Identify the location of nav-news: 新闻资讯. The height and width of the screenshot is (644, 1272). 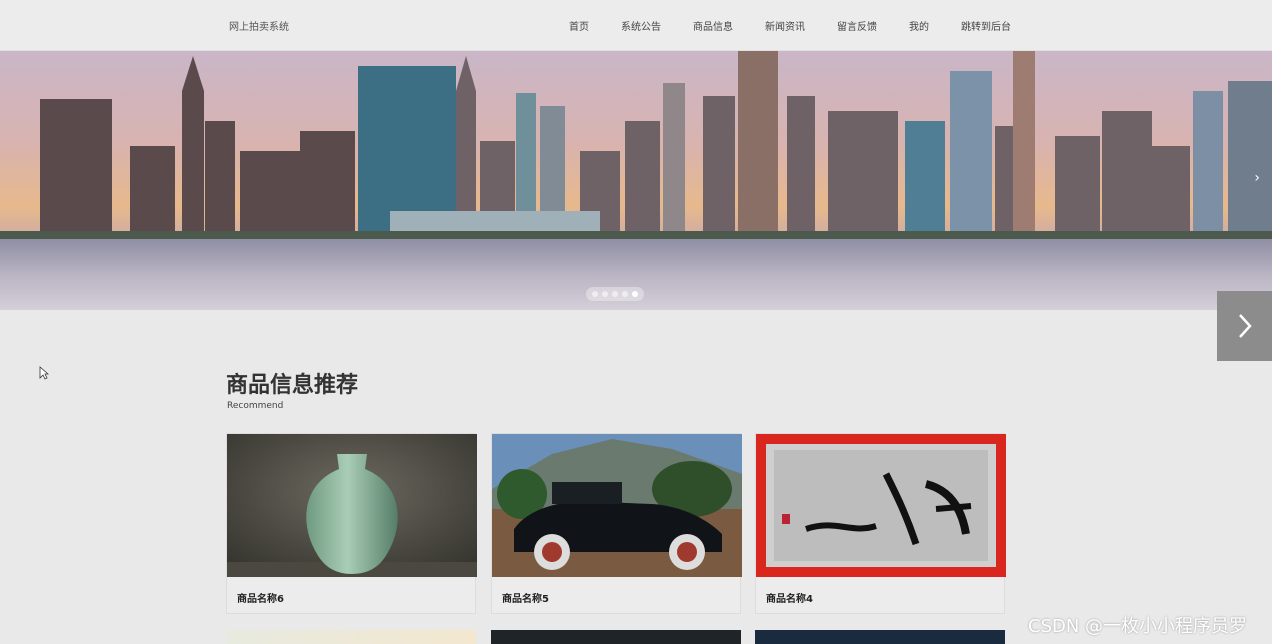
(785, 25).